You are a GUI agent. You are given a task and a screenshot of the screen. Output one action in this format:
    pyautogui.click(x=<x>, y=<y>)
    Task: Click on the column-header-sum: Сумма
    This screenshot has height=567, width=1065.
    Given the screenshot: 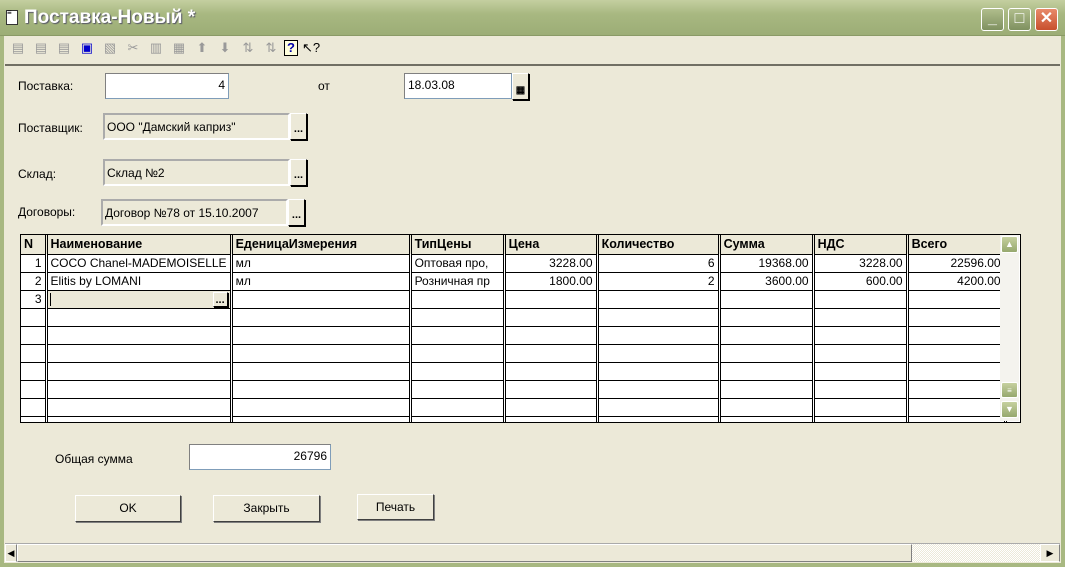 What is the action you would take?
    pyautogui.click(x=767, y=245)
    